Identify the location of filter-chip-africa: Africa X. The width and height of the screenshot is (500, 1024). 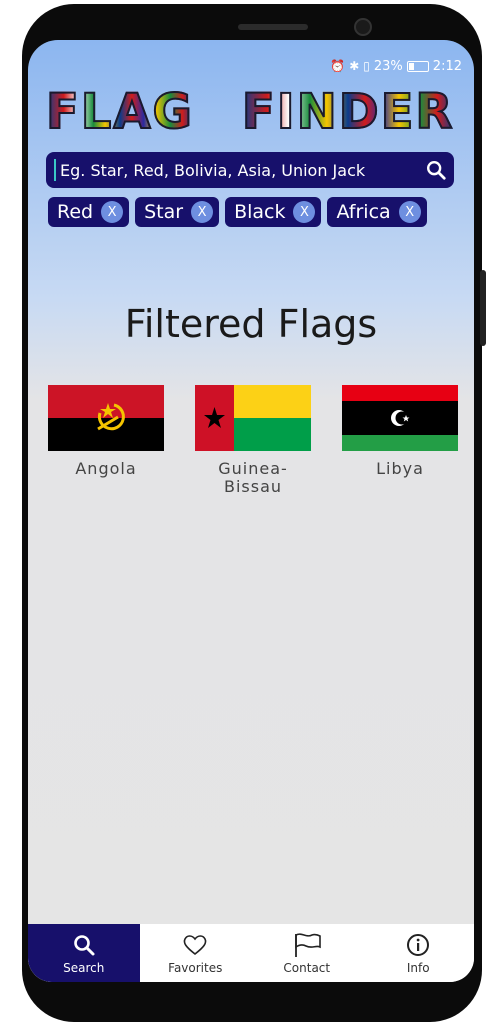
(377, 212).